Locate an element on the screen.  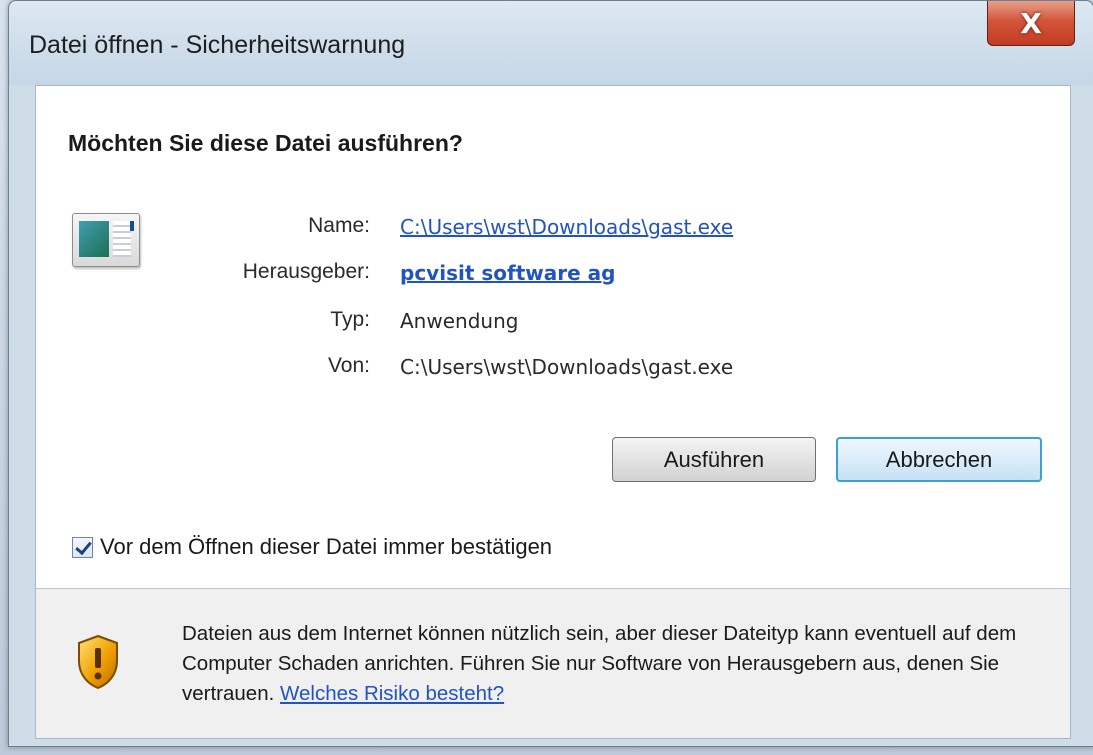
application-file-icon is located at coordinates (106, 240).